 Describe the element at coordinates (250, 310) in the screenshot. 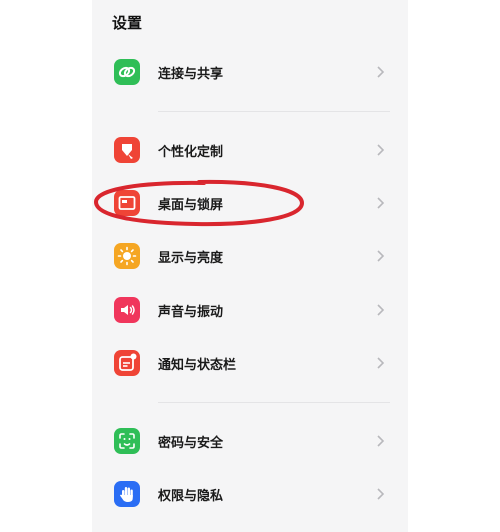

I see `settings-item-sound-vibration: 声音与振动` at that location.